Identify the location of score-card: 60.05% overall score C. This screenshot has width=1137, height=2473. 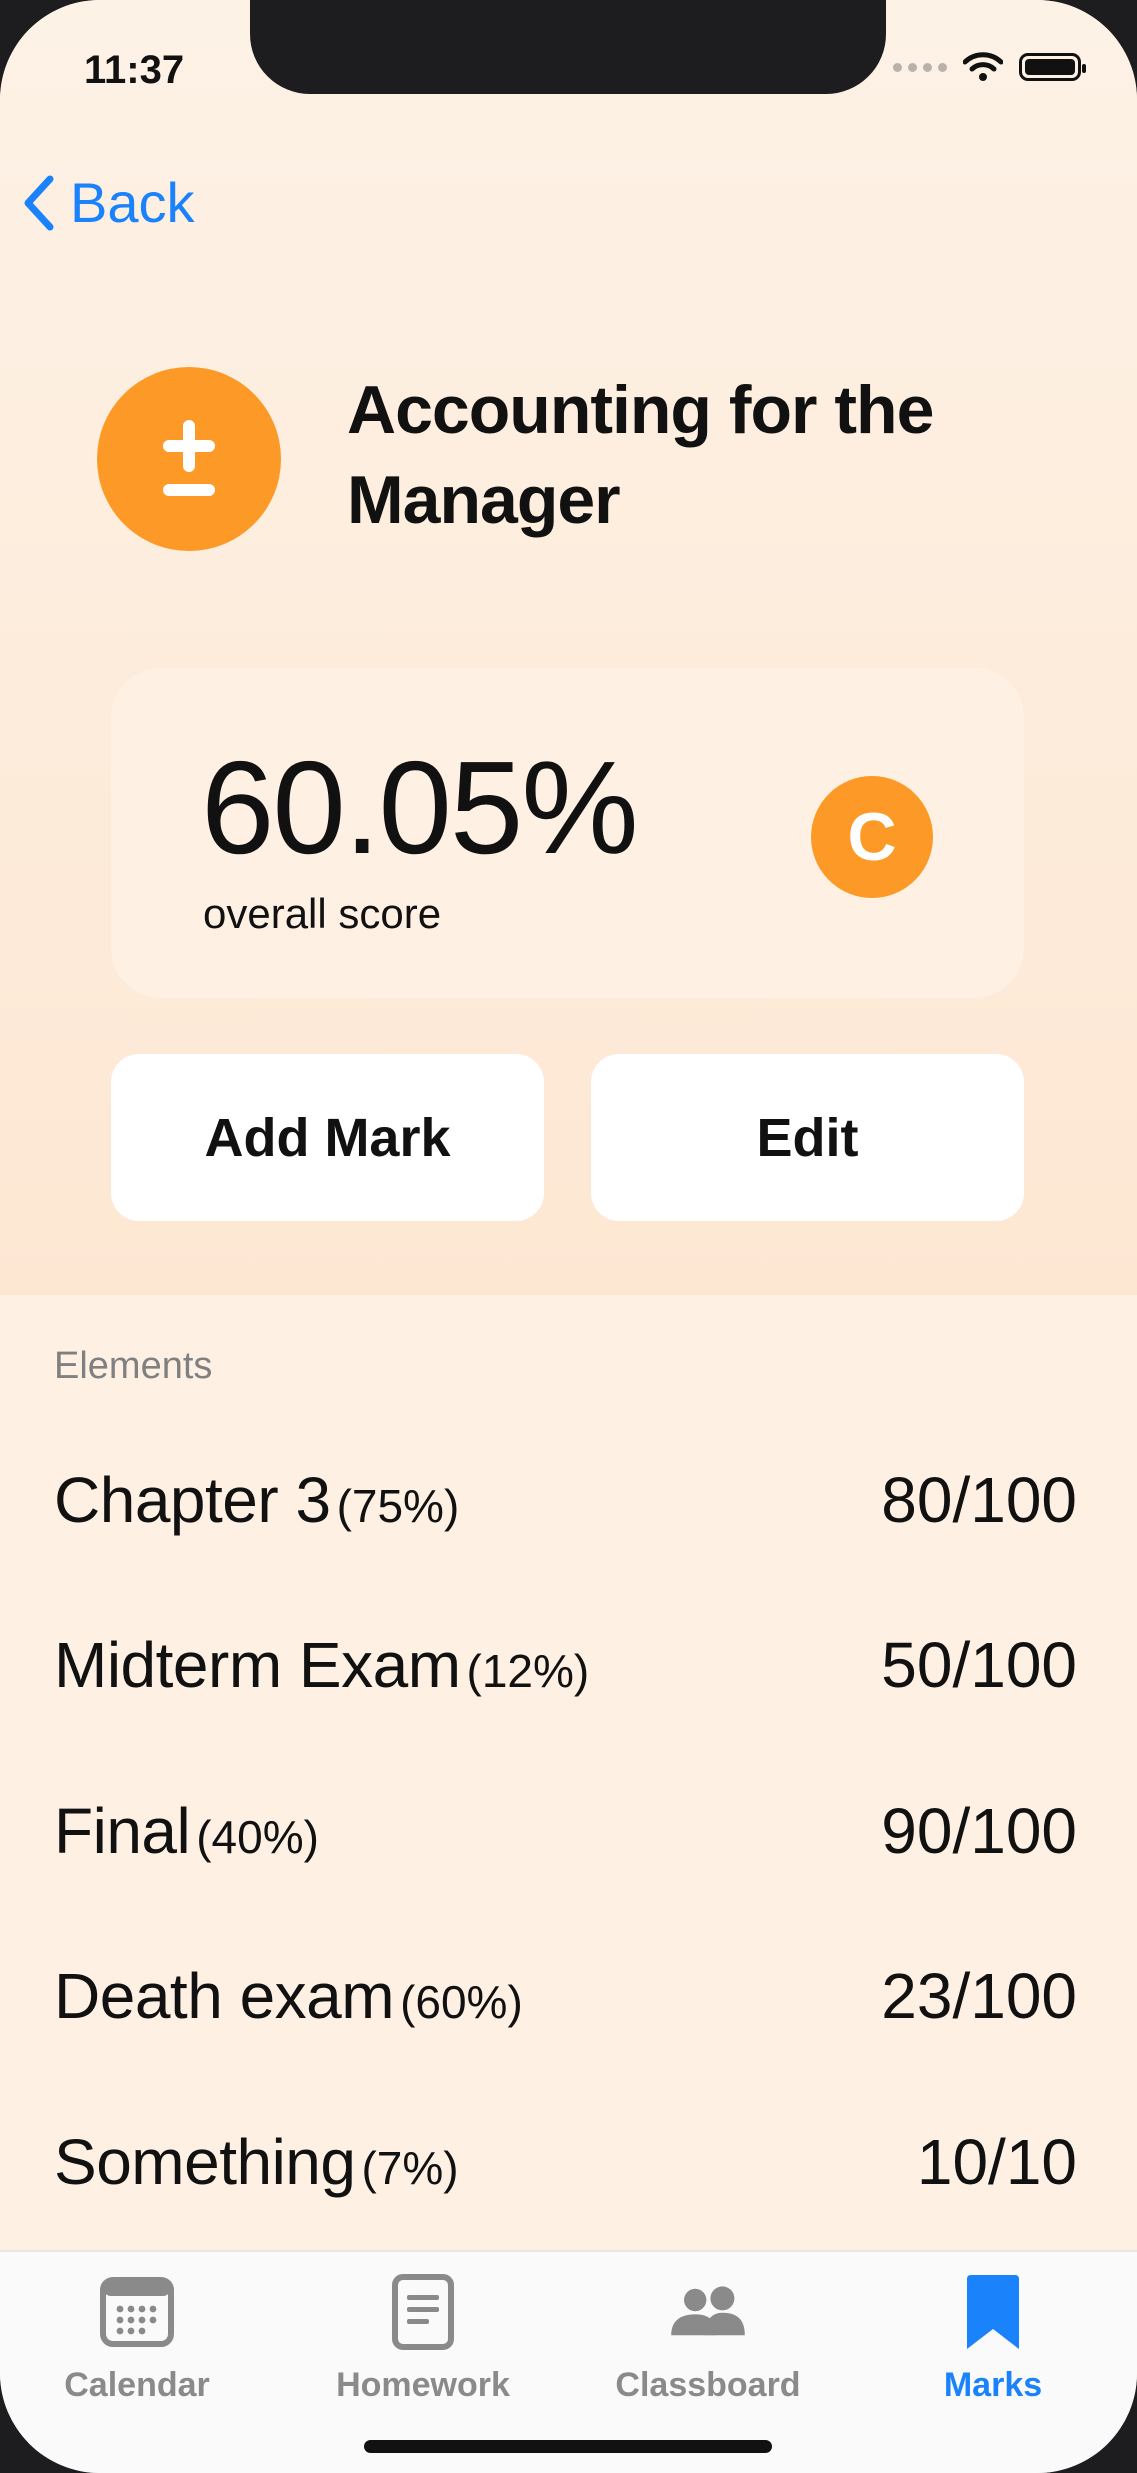
(567, 833).